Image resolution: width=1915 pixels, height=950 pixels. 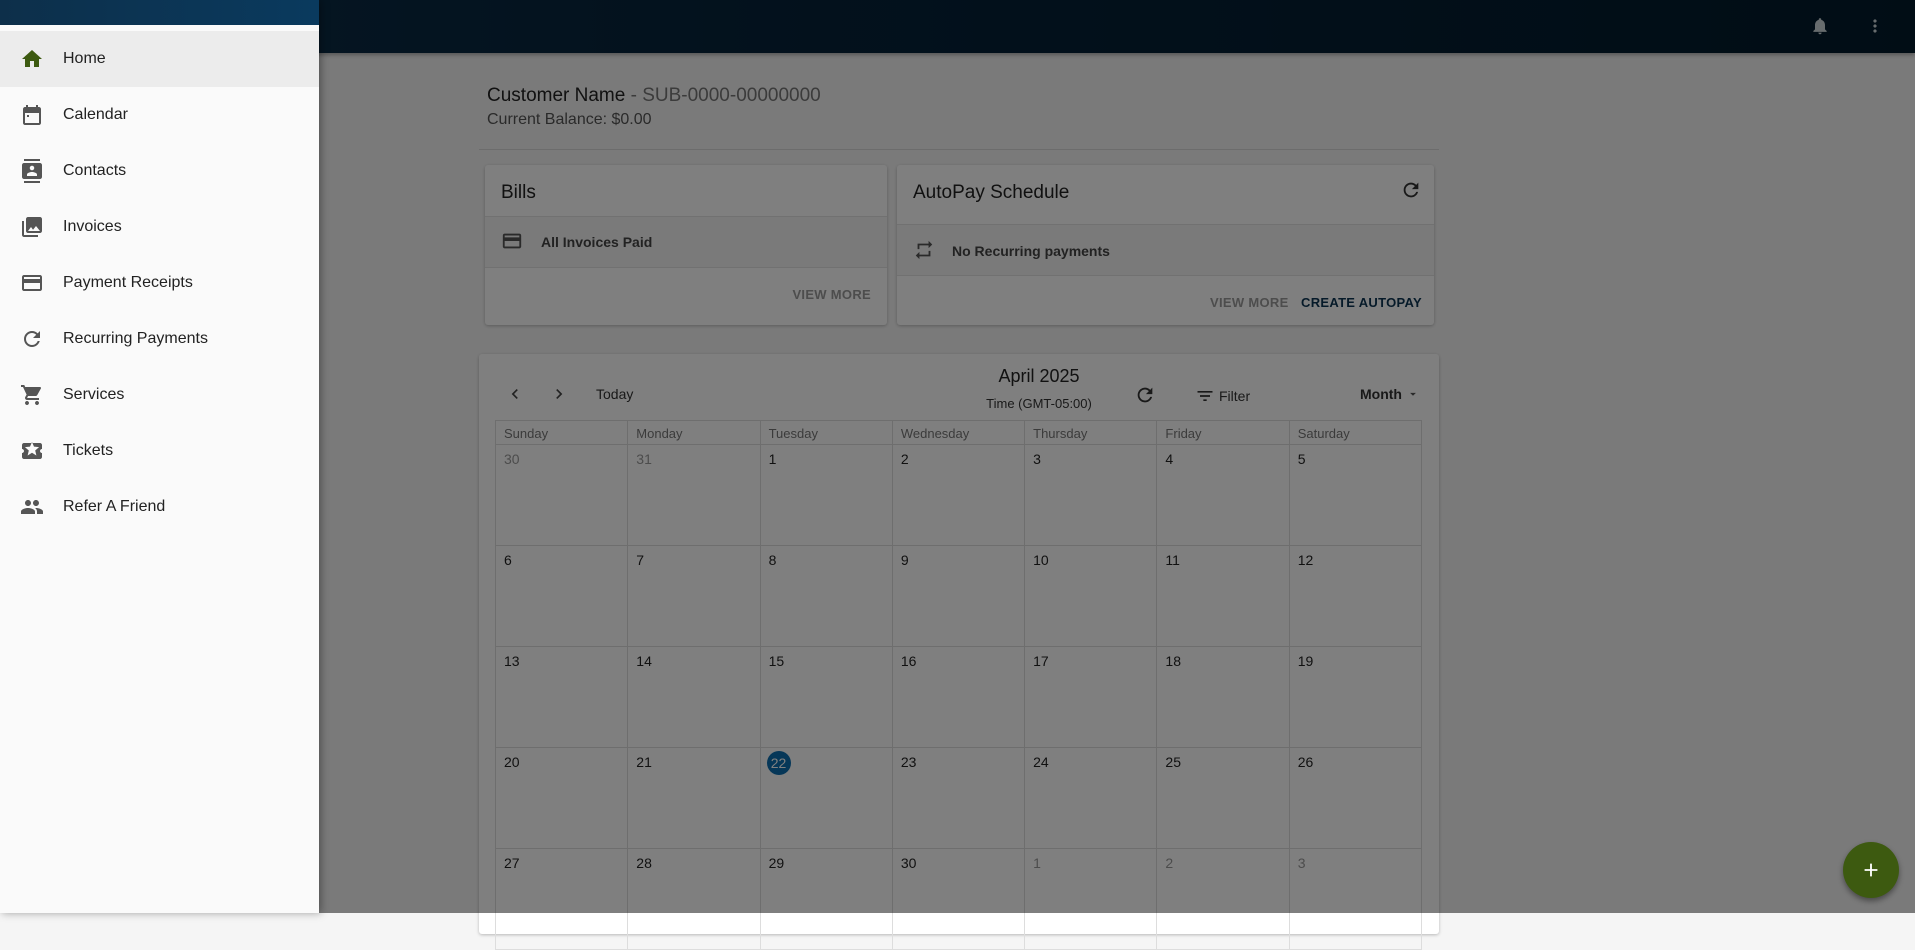 What do you see at coordinates (94, 394) in the screenshot?
I see `sidebar-item-label: Services` at bounding box center [94, 394].